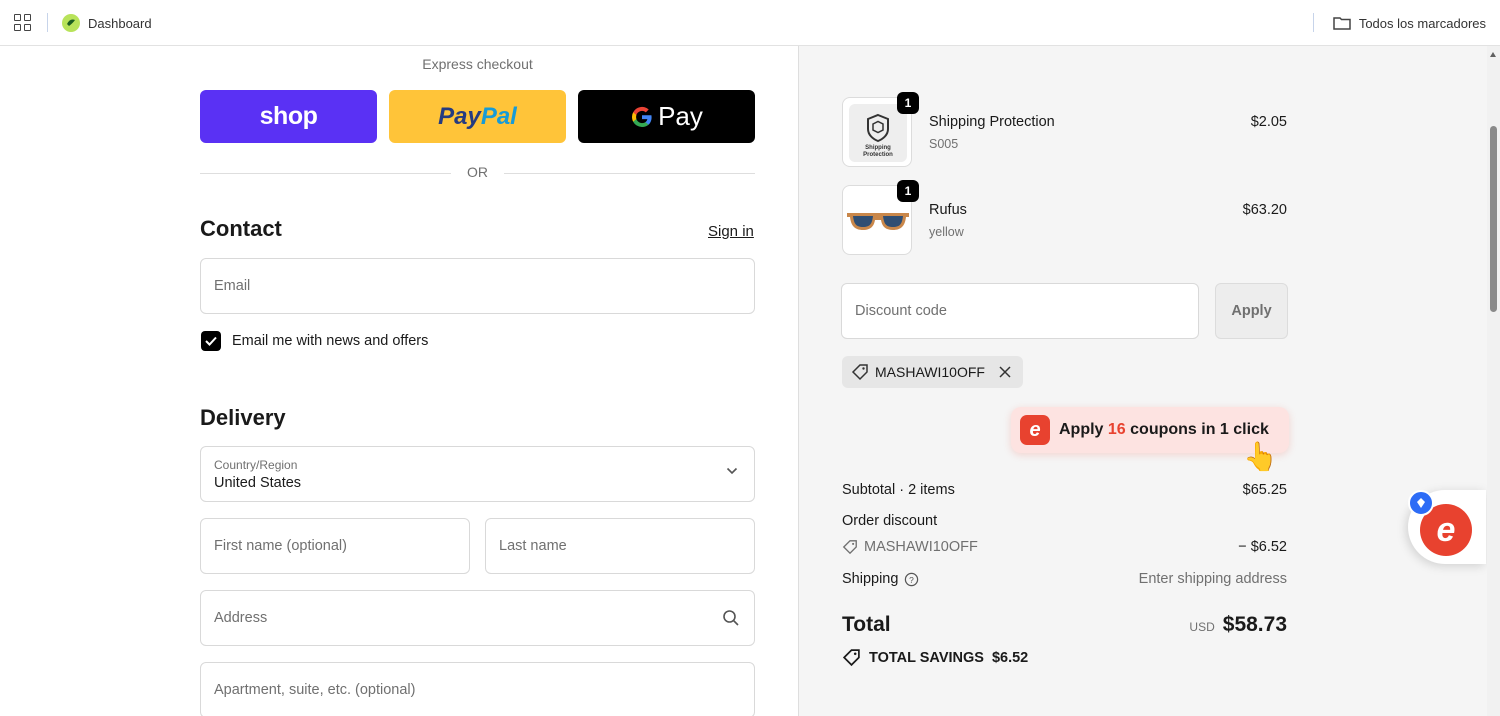 This screenshot has height=716, width=1500. What do you see at coordinates (750, 23) in the screenshot?
I see `bookmarks-bar: Dashboard Todos los marcadores` at bounding box center [750, 23].